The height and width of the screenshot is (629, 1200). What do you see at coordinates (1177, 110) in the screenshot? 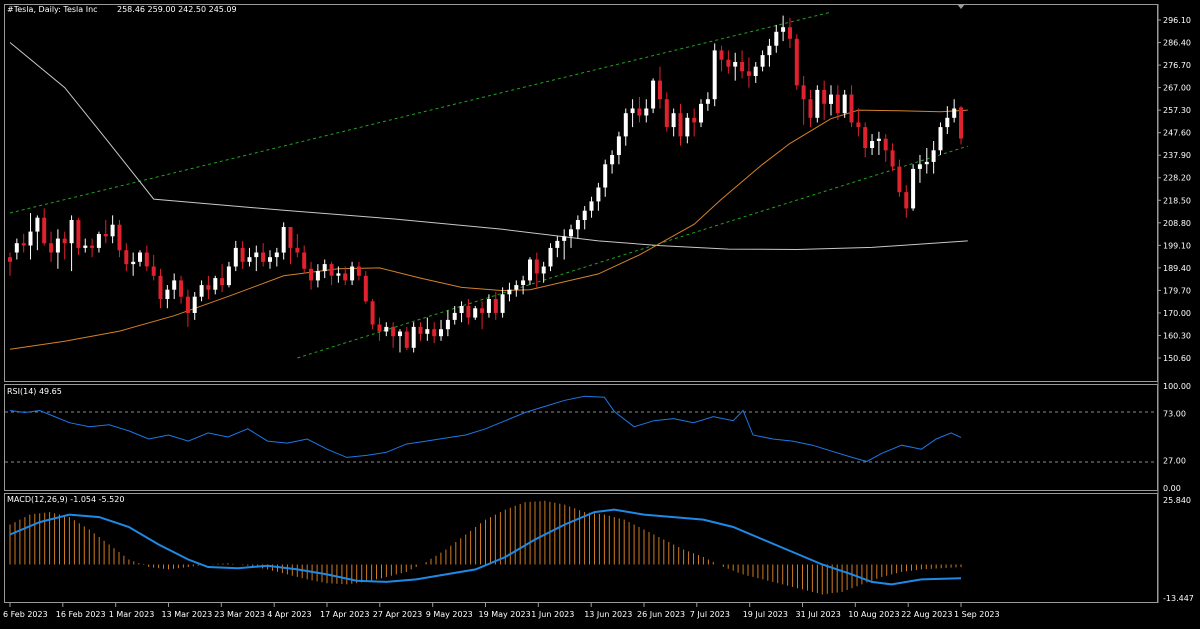
I see `price-tick-label: 257.30` at bounding box center [1177, 110].